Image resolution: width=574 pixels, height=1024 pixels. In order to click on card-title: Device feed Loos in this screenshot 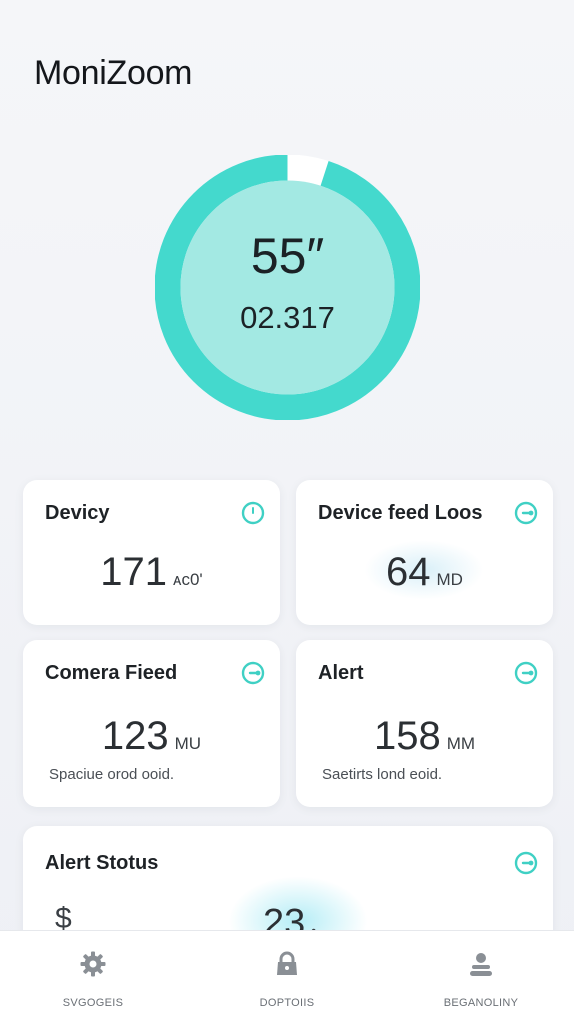, I will do `click(400, 513)`.